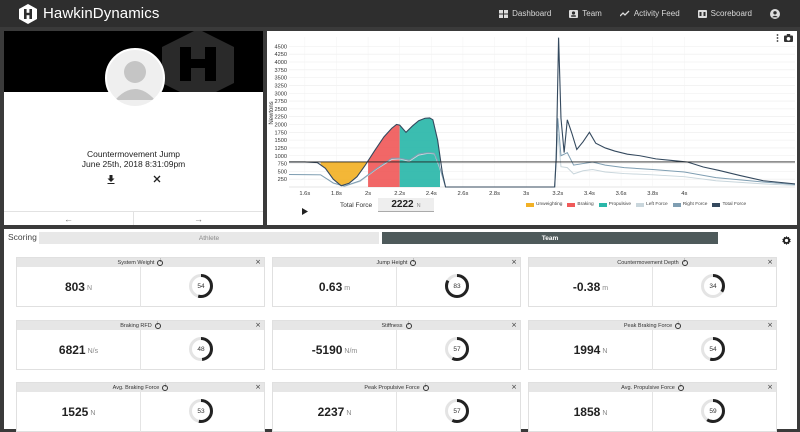 The width and height of the screenshot is (800, 432). What do you see at coordinates (620, 204) in the screenshot?
I see `legend-label: Propulsive` at bounding box center [620, 204].